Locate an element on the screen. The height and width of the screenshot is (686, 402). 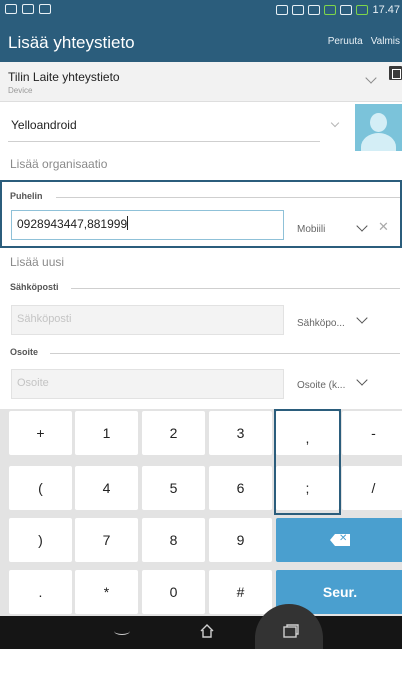
backspace-icon: ✕ is located at coordinates (340, 540).